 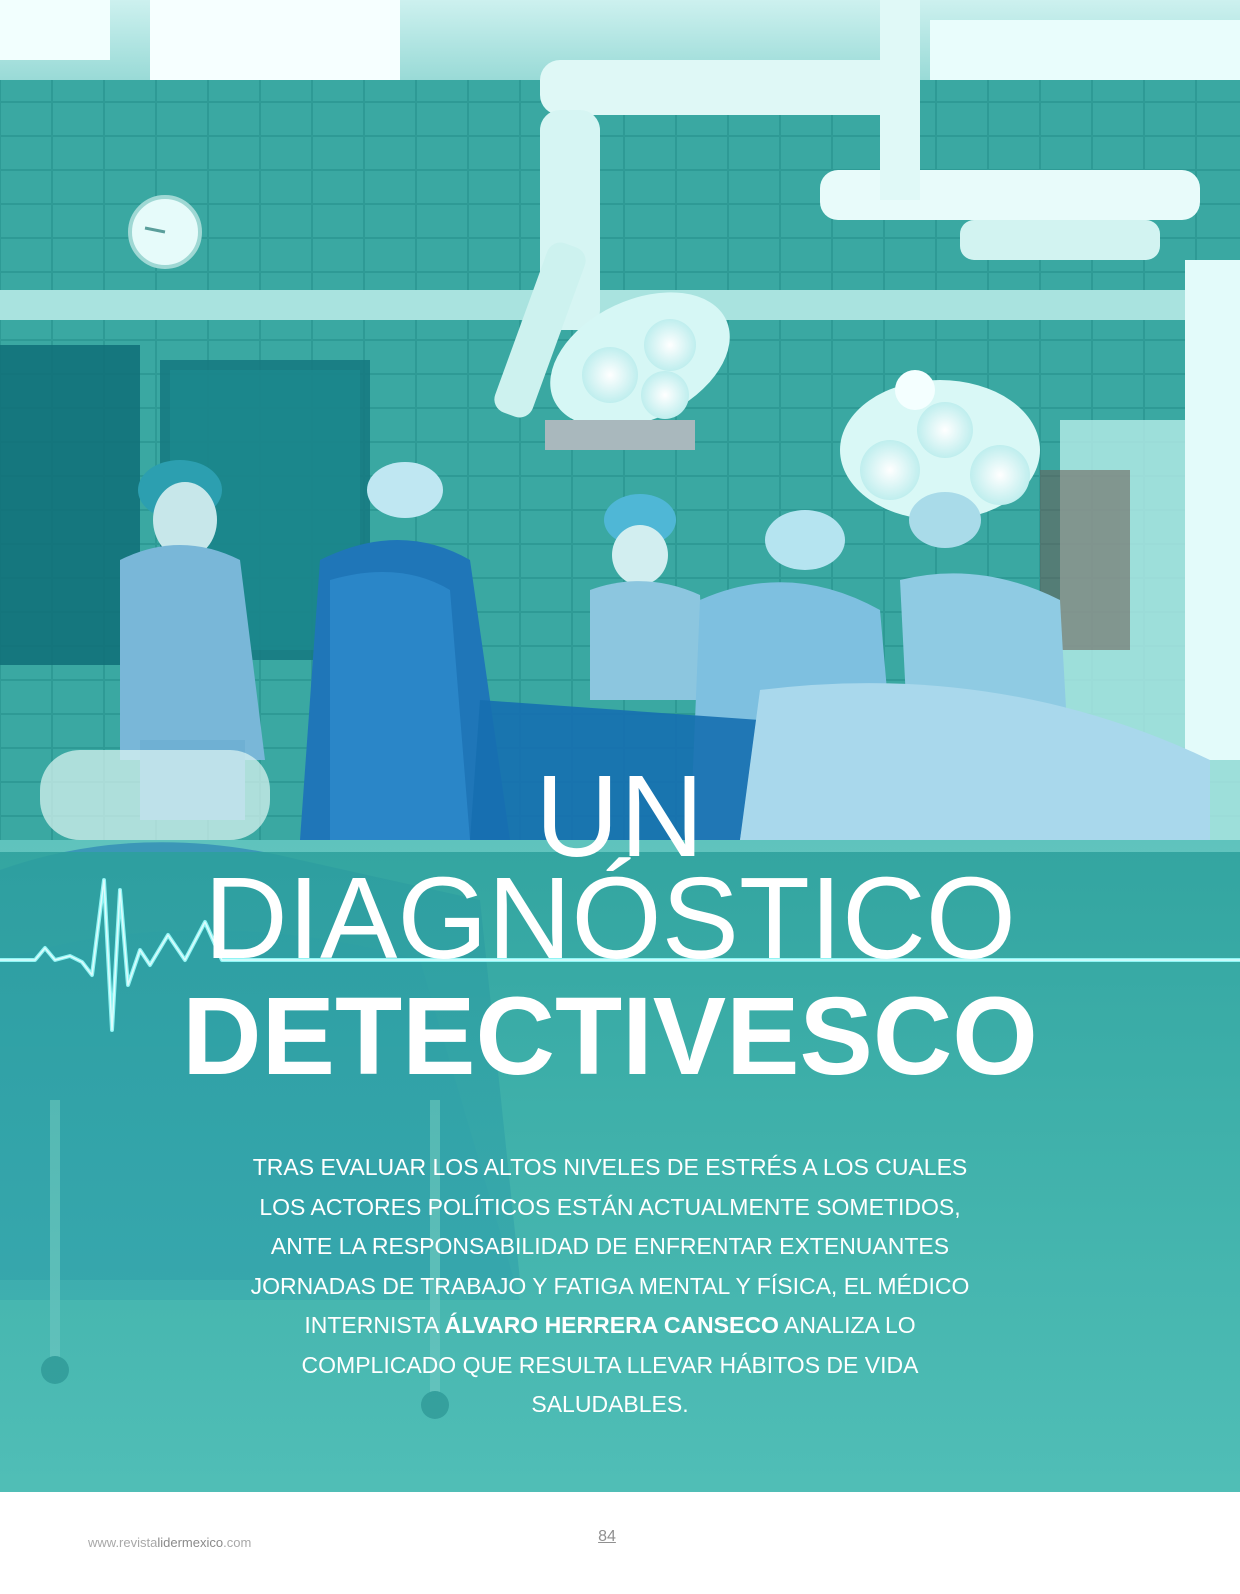 I want to click on footer-url-prefix: www.revista, so click(x=123, y=1542).